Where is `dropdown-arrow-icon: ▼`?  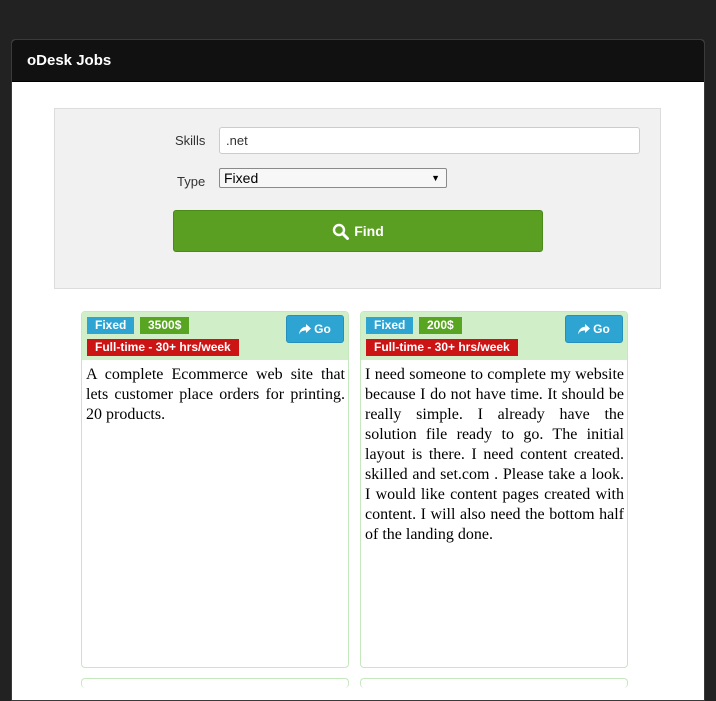
dropdown-arrow-icon: ▼ is located at coordinates (435, 178).